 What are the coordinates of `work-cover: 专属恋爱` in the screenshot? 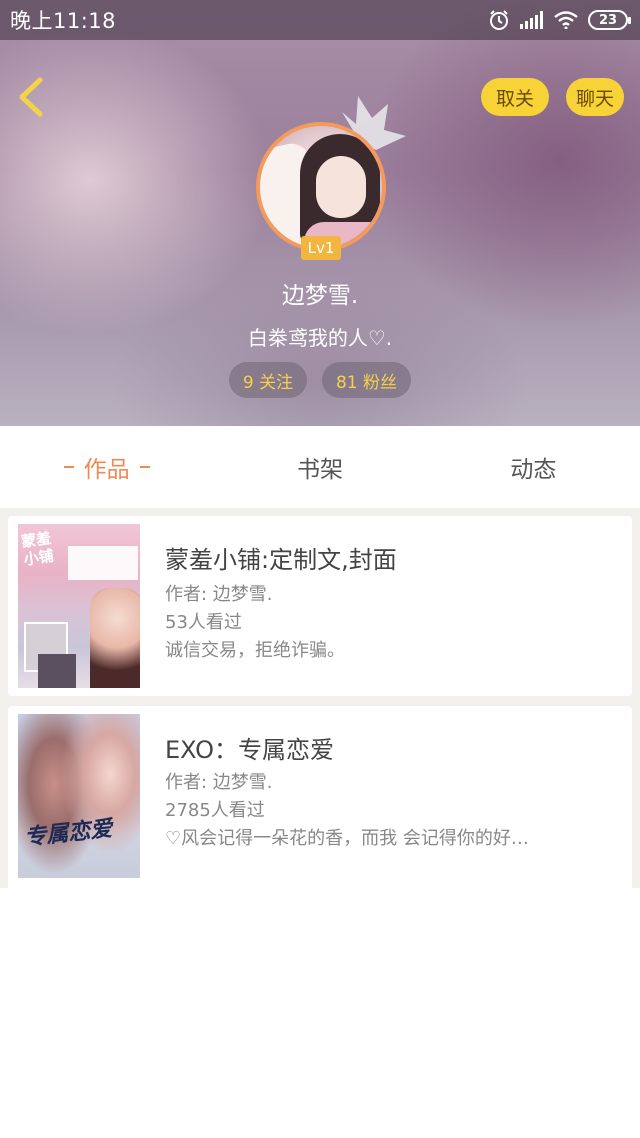 It's located at (79, 796).